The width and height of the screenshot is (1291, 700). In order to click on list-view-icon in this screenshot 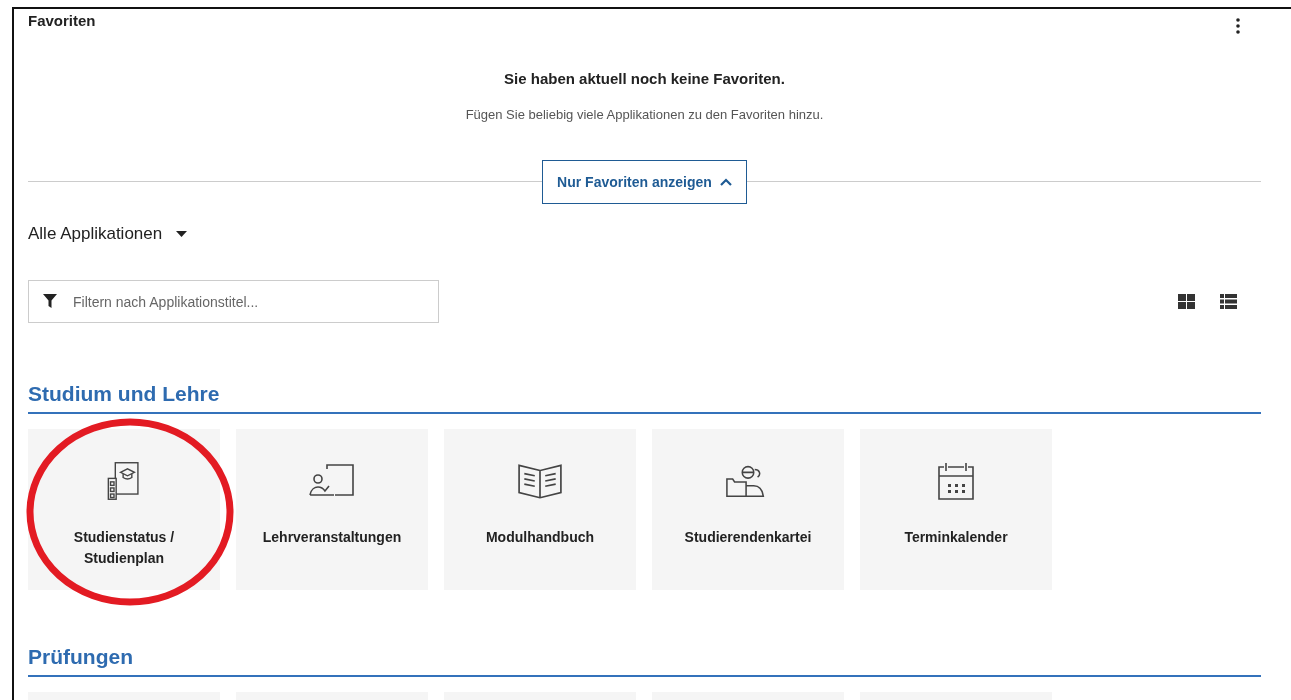, I will do `click(1228, 301)`.